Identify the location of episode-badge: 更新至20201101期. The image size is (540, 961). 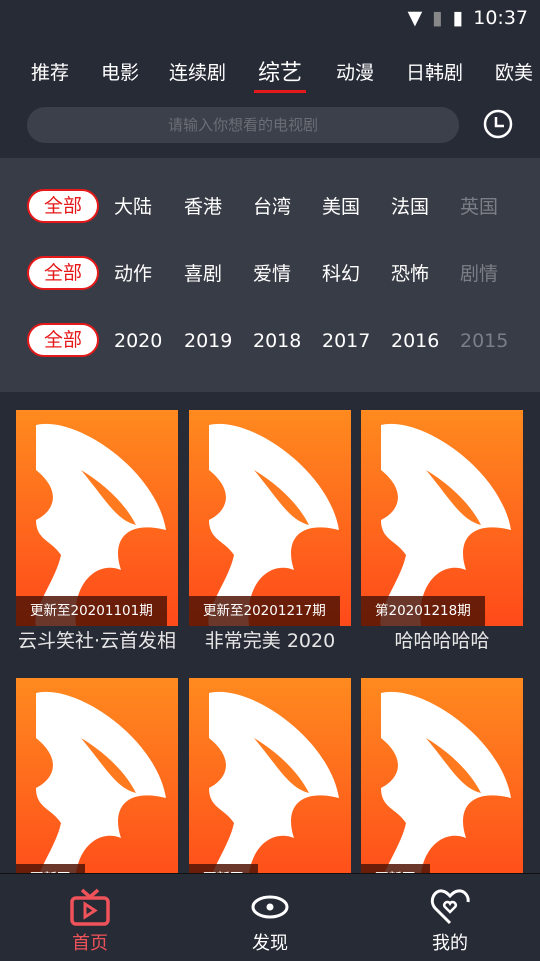
(91, 611).